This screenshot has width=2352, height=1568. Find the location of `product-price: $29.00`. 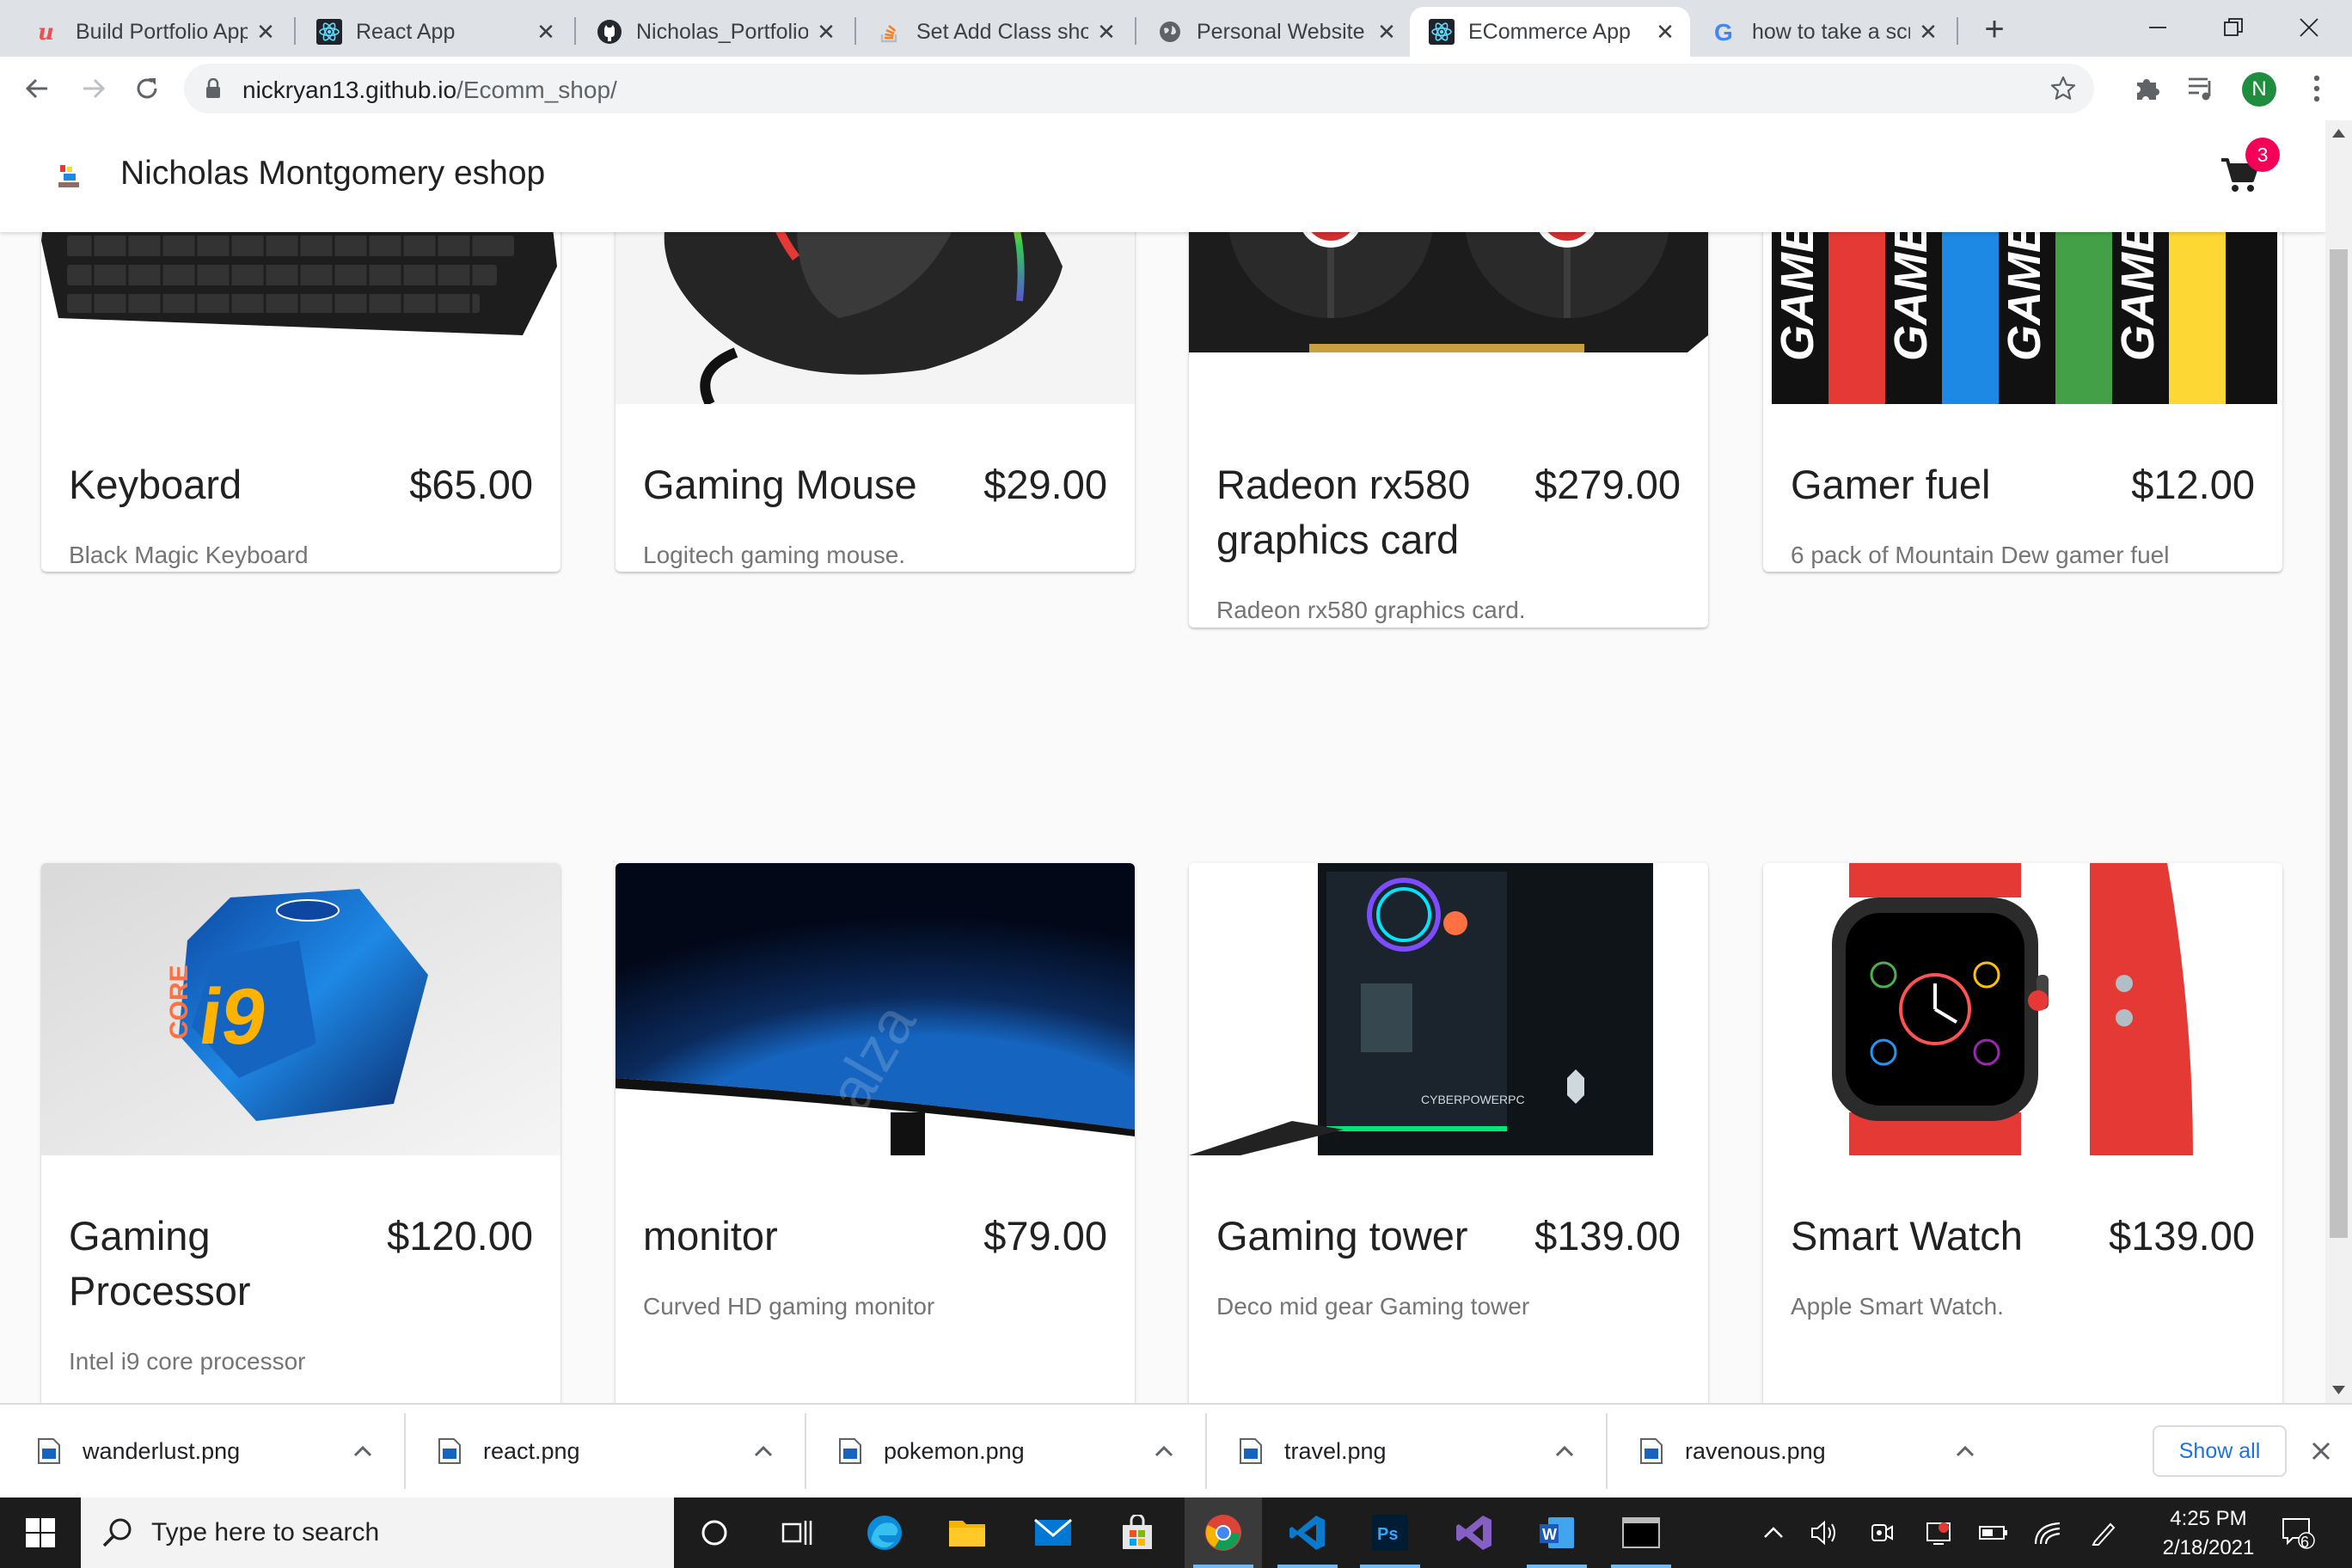

product-price: $29.00 is located at coordinates (1045, 484).